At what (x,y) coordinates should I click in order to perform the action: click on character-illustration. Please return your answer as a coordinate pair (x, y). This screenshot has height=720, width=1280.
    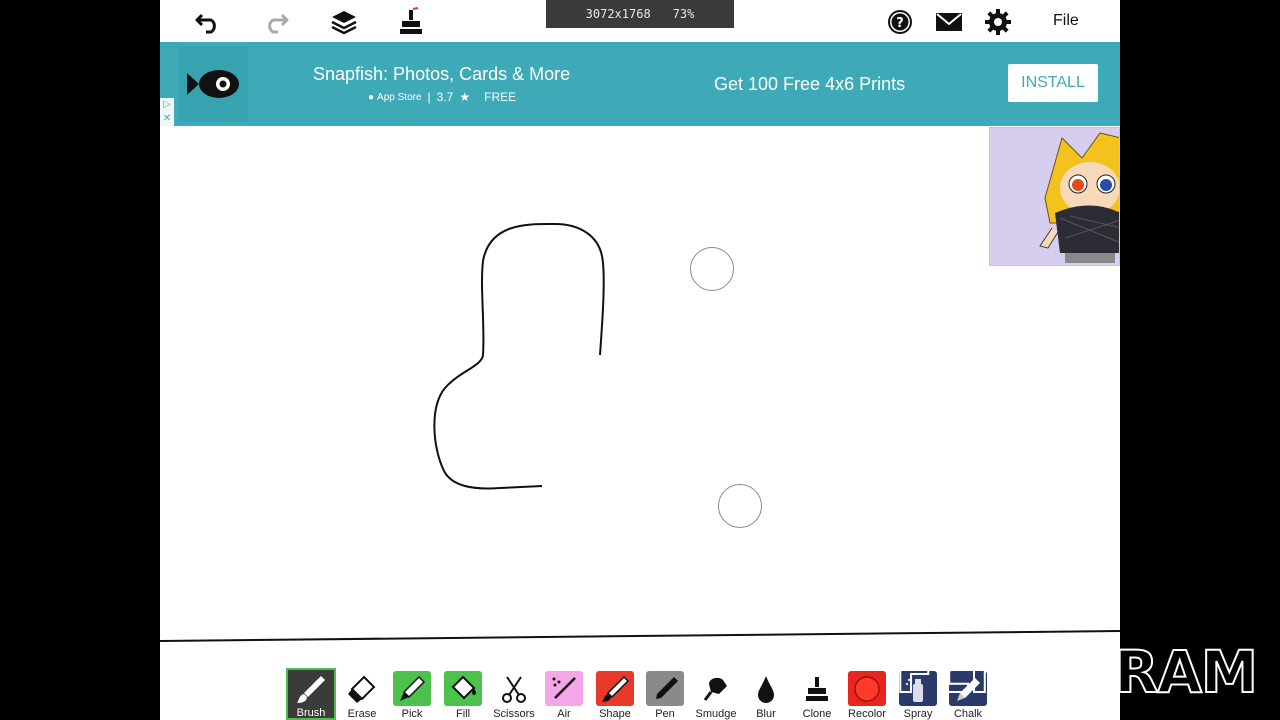
    Looking at the image, I should click on (1054, 196).